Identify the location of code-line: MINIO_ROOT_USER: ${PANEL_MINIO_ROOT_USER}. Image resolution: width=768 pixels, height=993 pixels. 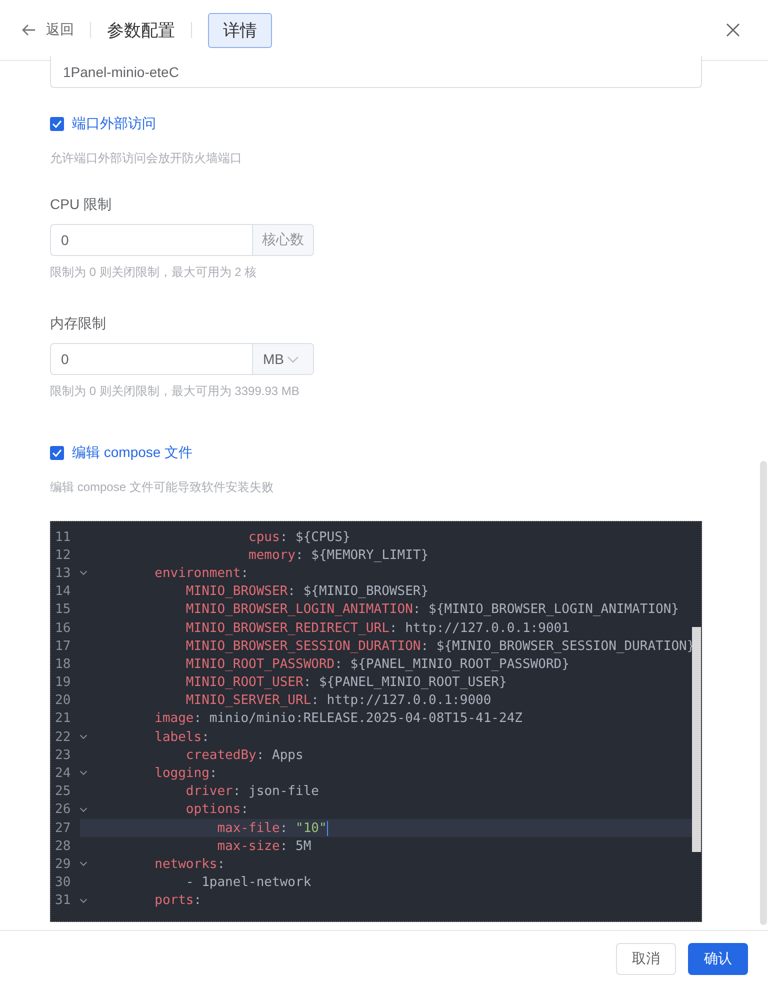
(346, 683).